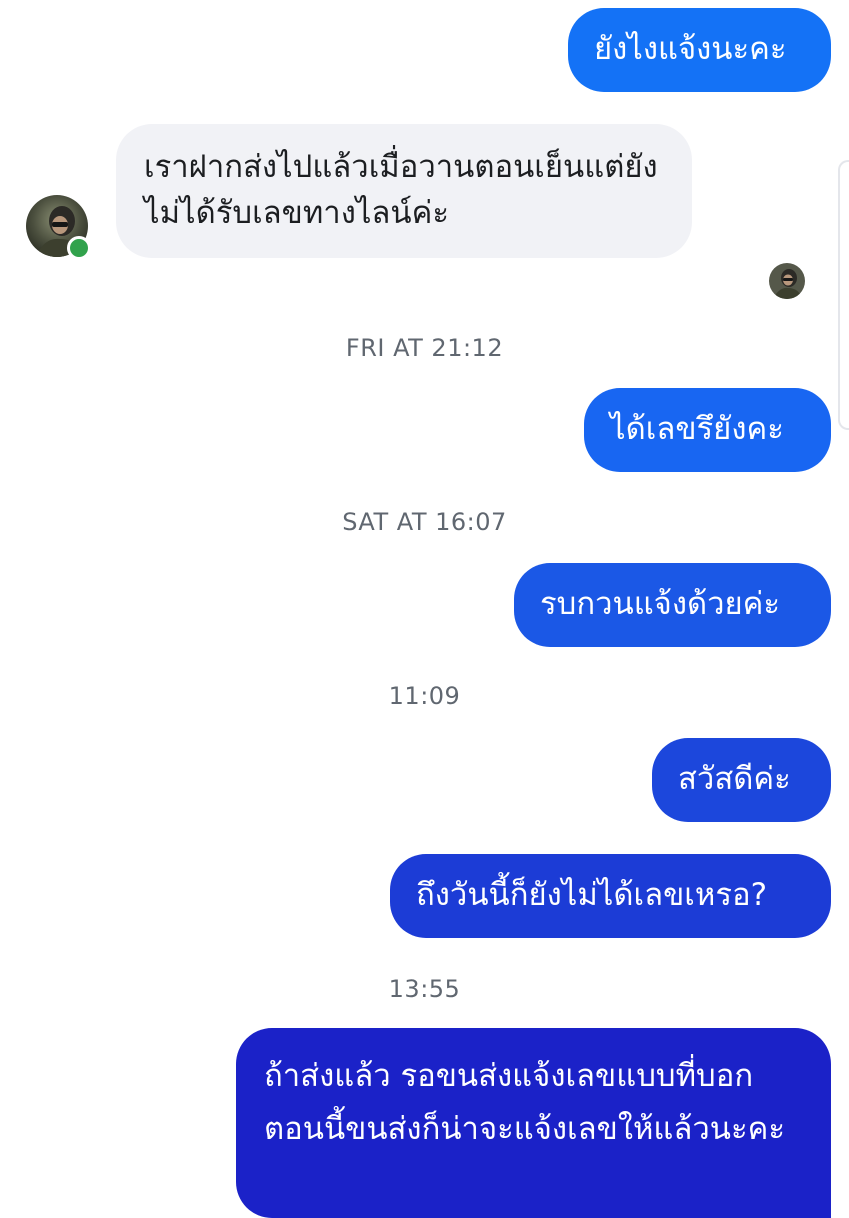 This screenshot has width=849, height=1218. Describe the element at coordinates (843, 295) in the screenshot. I see `scrollbar` at that location.